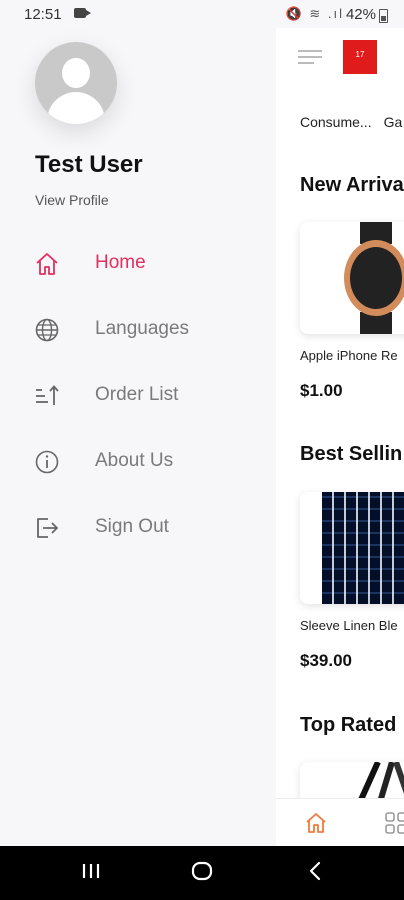  Describe the element at coordinates (394, 823) in the screenshot. I see `categories-tab-icon` at that location.